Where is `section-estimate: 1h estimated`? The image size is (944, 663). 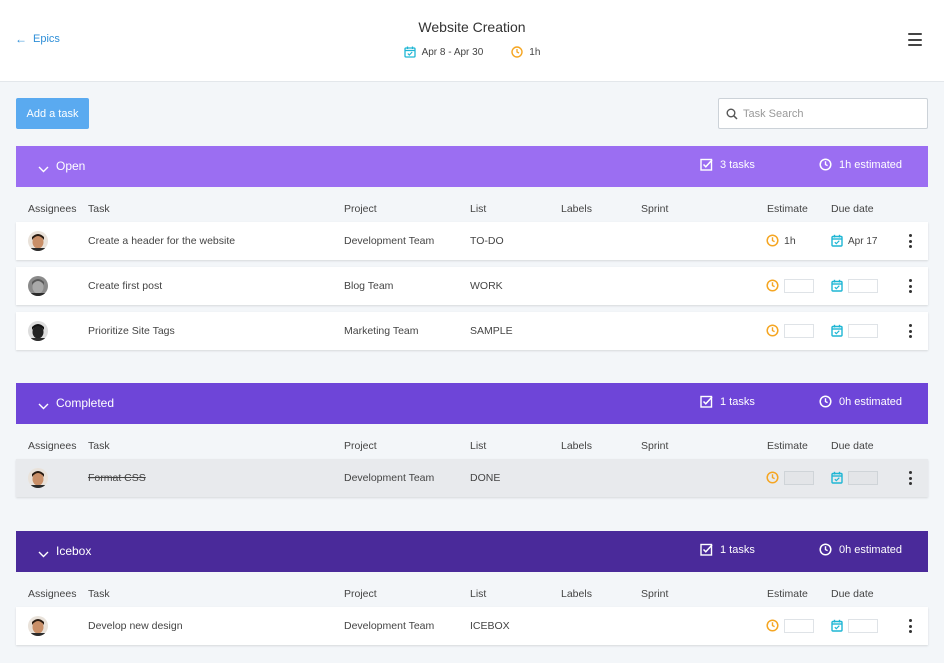 section-estimate: 1h estimated is located at coordinates (860, 164).